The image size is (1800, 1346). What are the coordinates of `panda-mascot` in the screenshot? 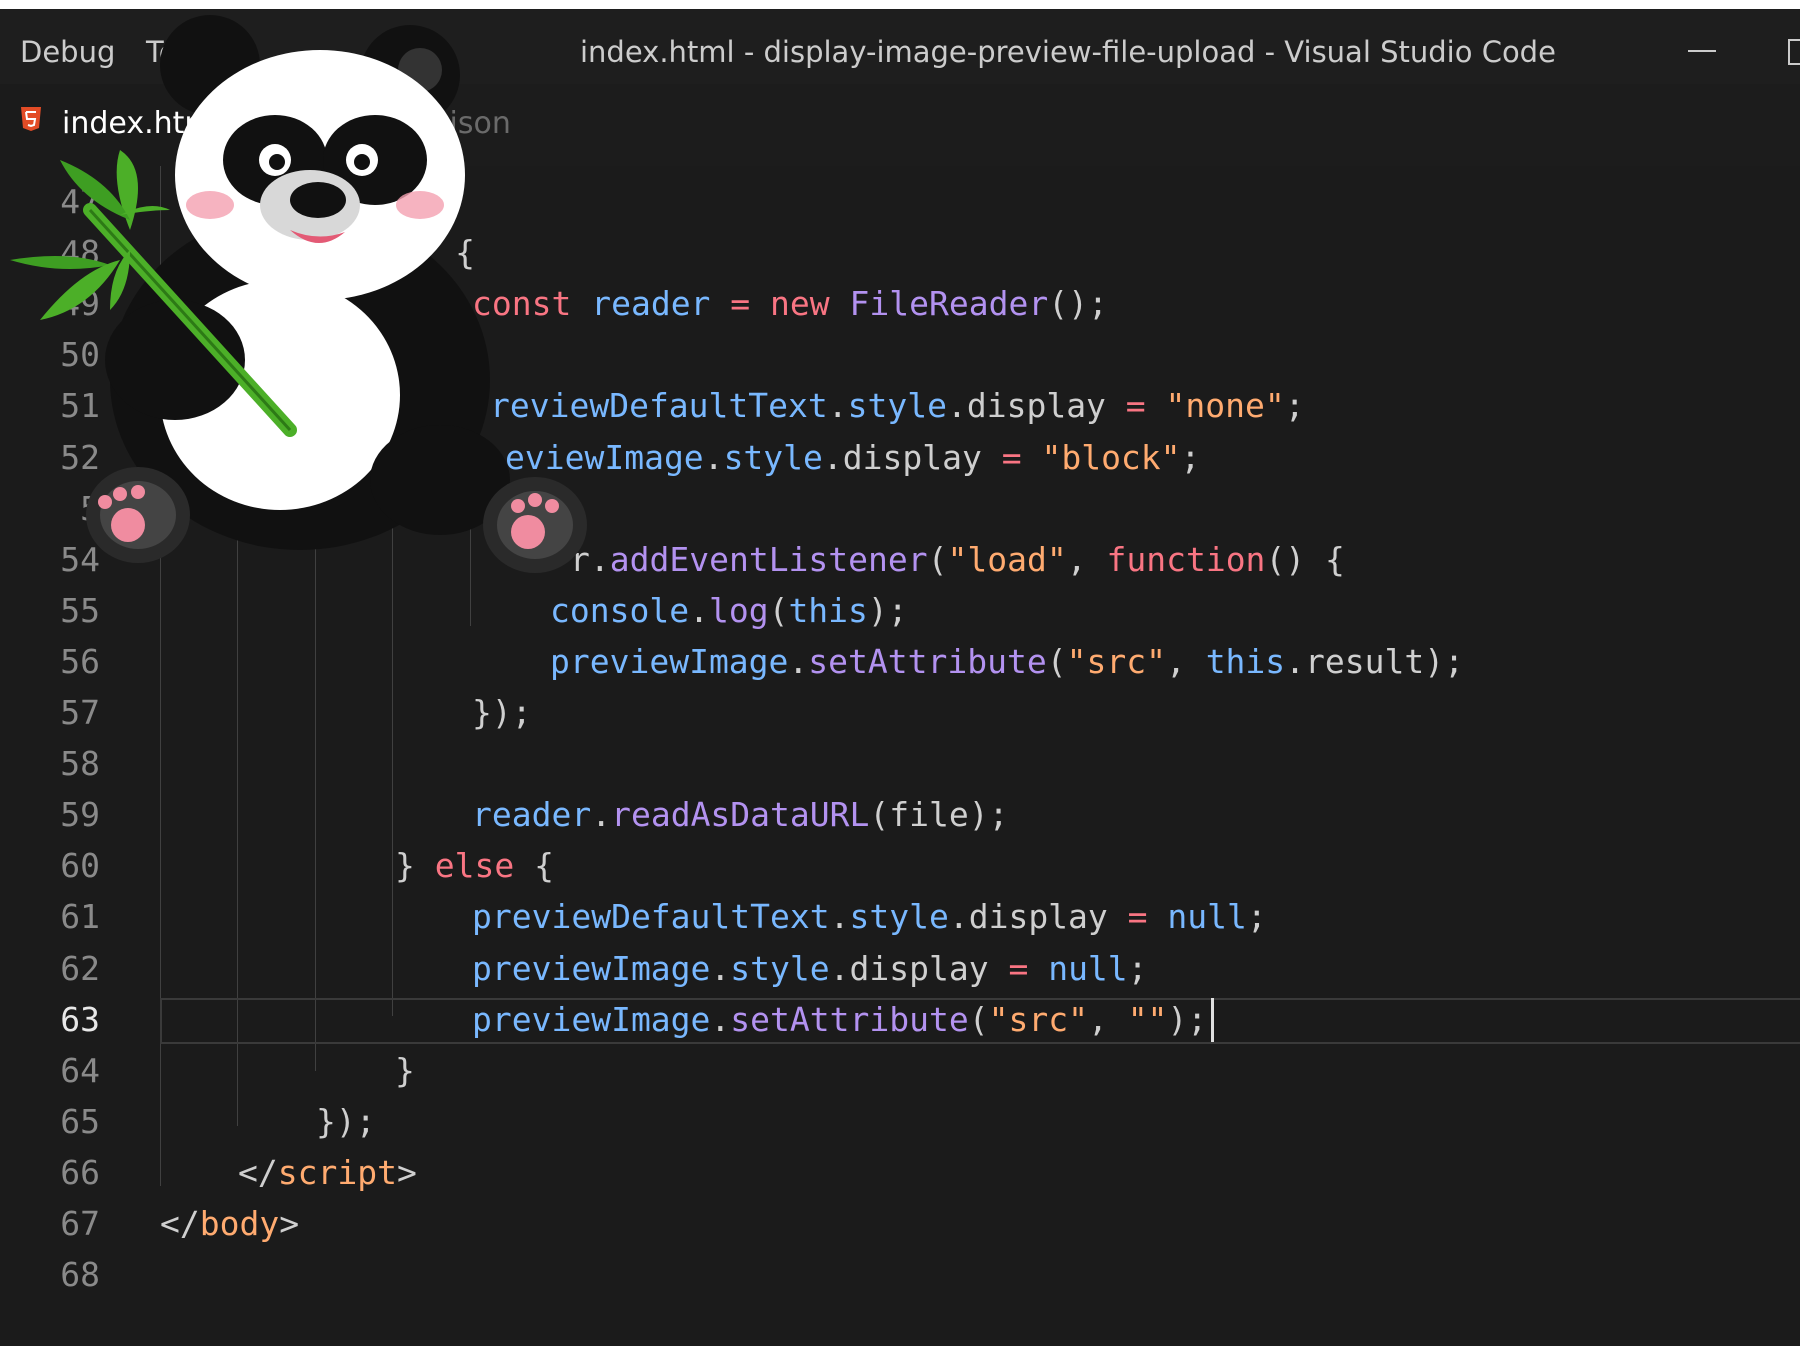 It's located at (298, 294).